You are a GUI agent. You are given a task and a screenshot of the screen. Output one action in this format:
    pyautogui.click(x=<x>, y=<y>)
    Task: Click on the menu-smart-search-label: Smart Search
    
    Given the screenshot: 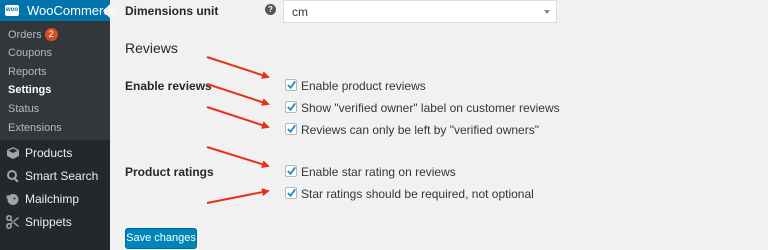 What is the action you would take?
    pyautogui.click(x=62, y=176)
    